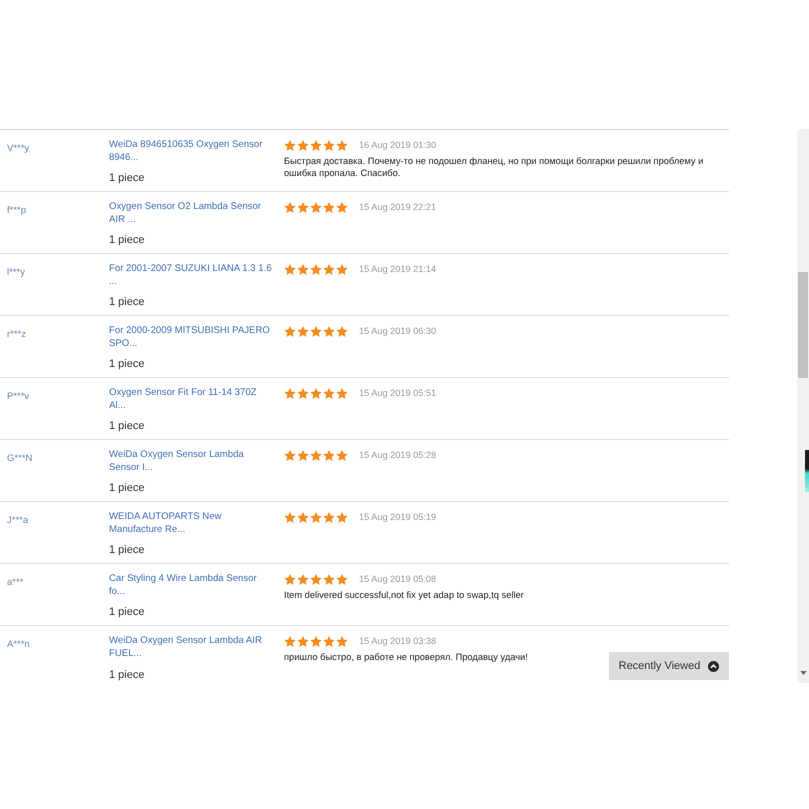  Describe the element at coordinates (404, 595) in the screenshot. I see `review-text: Item delivered successful,not fix yet adap to swap,tq seller` at that location.